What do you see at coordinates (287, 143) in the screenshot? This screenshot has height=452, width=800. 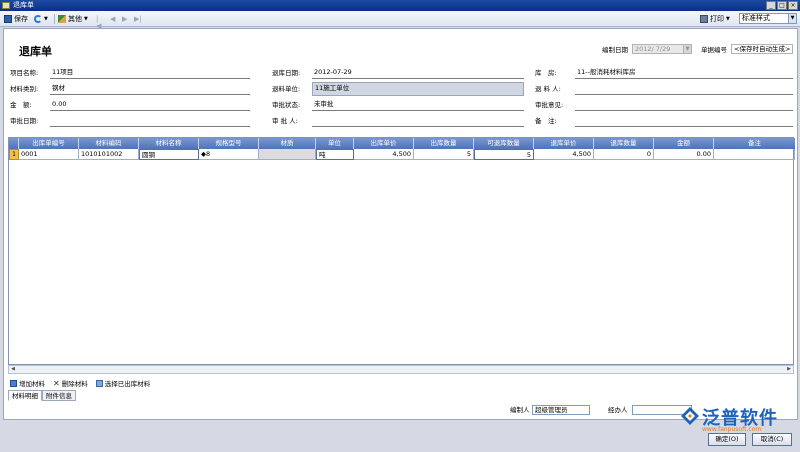 I see `col-header: 材质` at bounding box center [287, 143].